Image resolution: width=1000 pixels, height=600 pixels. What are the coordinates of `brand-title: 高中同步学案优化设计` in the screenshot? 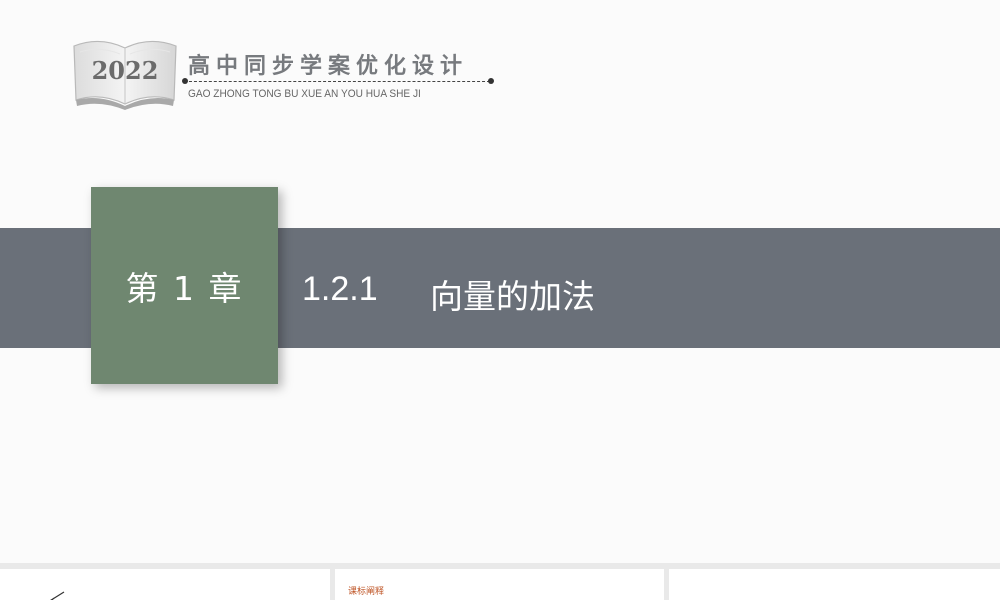 It's located at (328, 66).